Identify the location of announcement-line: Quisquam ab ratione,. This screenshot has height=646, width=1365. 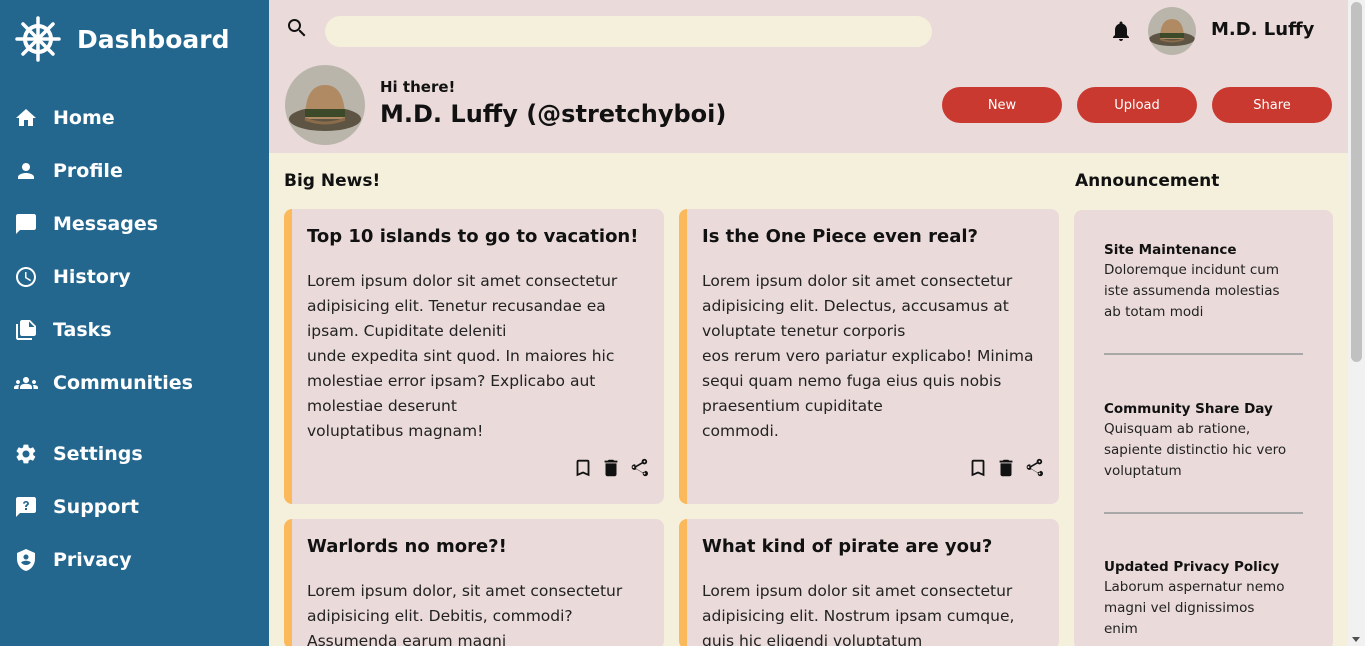
(1177, 429).